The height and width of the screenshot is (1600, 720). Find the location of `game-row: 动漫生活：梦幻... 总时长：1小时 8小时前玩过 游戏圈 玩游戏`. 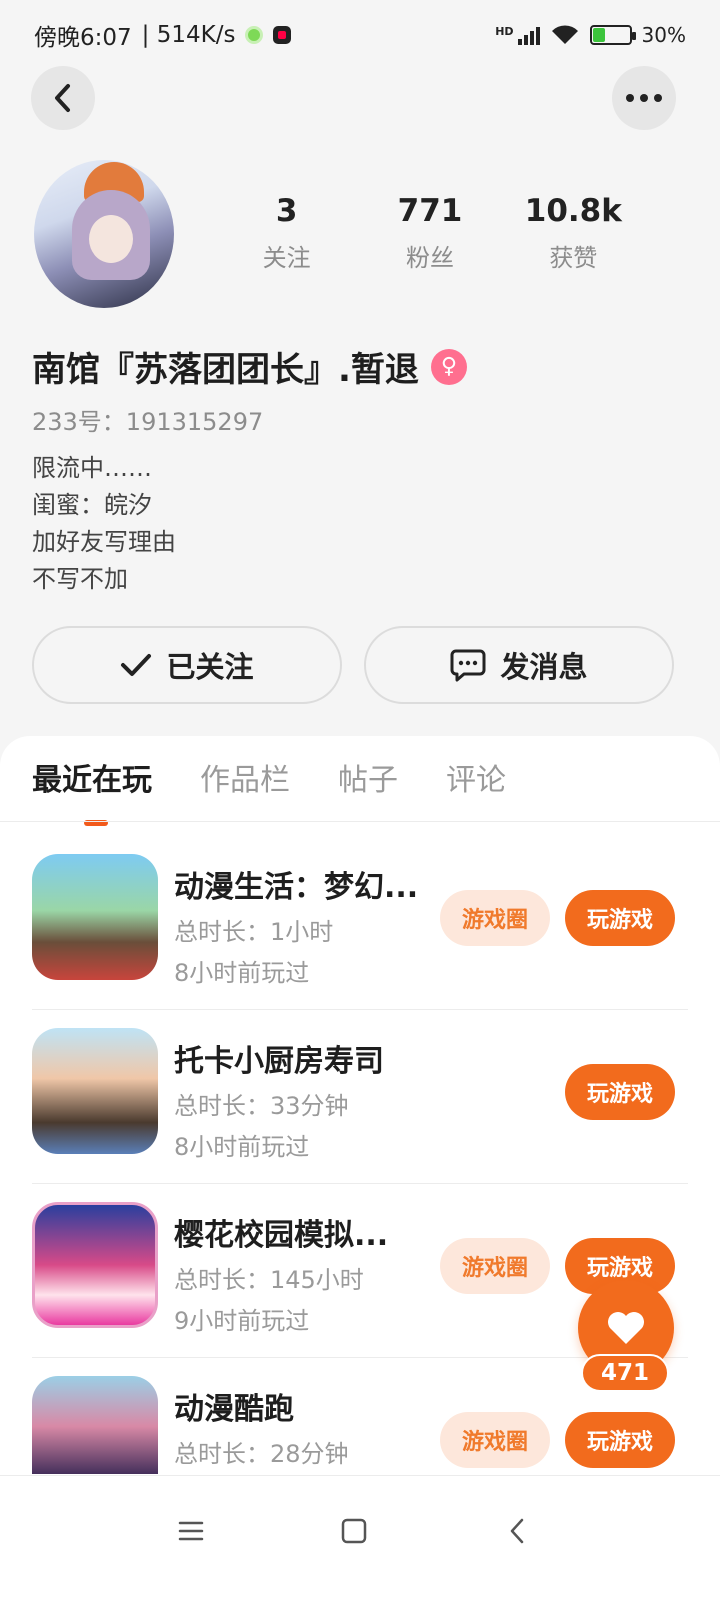

game-row: 动漫生活：梦幻... 总时长：1小时 8小时前玩过 游戏圈 玩游戏 is located at coordinates (360, 923).